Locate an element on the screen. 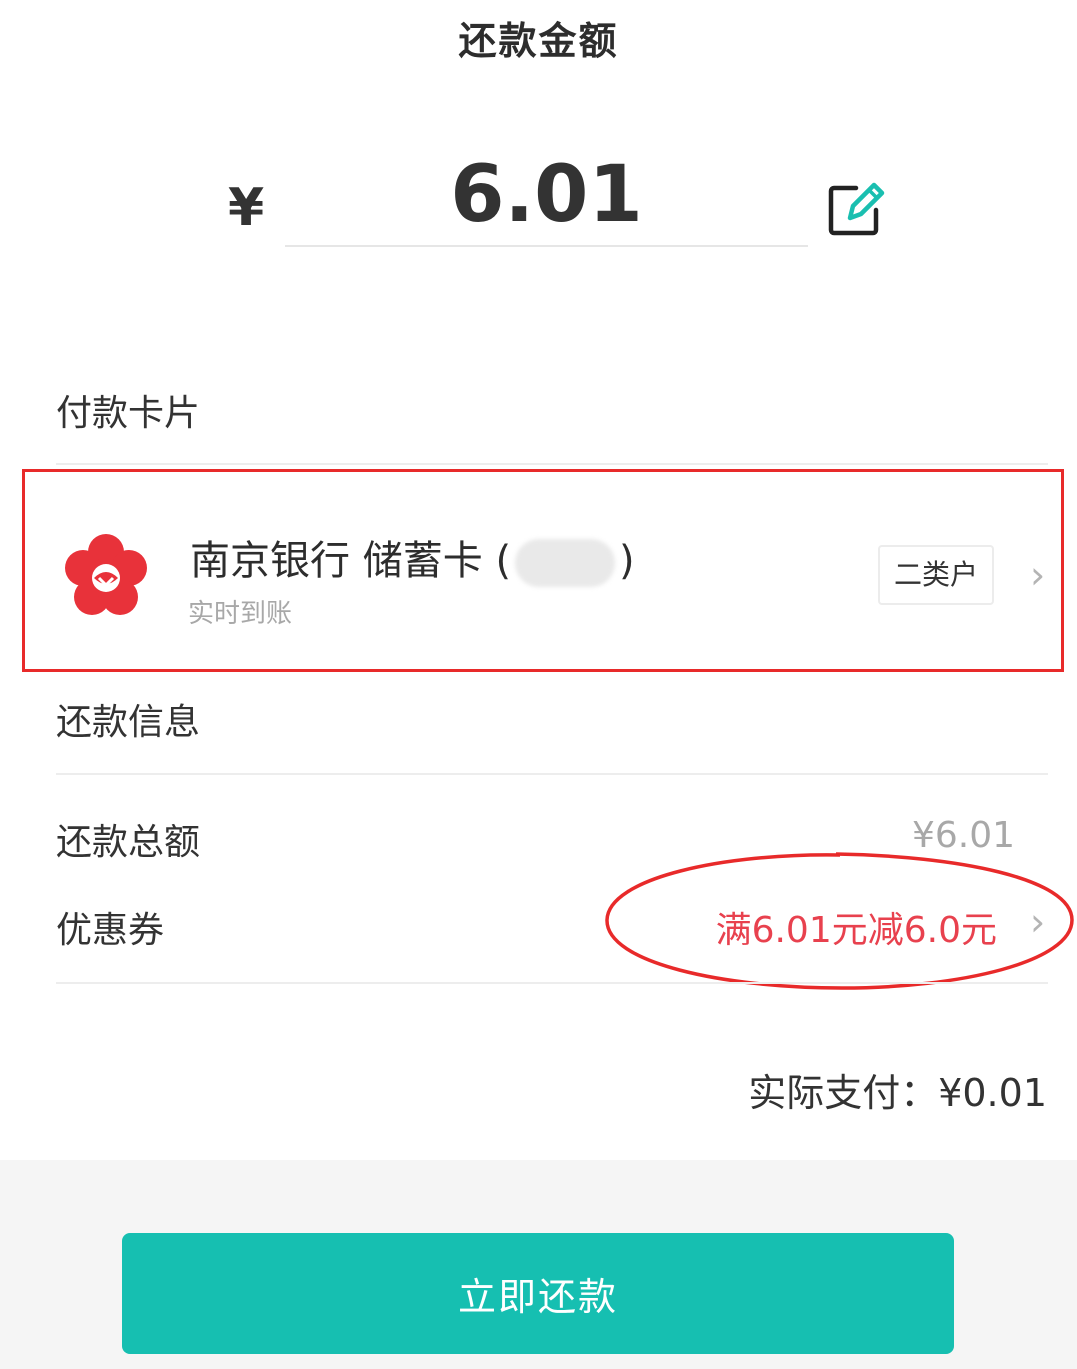  currency-symbol: ¥ is located at coordinates (246, 208).